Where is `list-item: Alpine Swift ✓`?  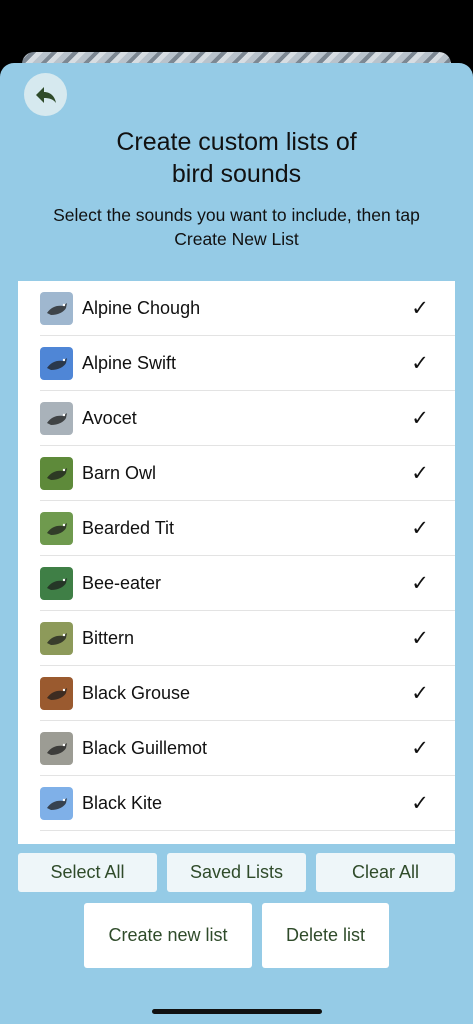 list-item: Alpine Swift ✓ is located at coordinates (236, 363).